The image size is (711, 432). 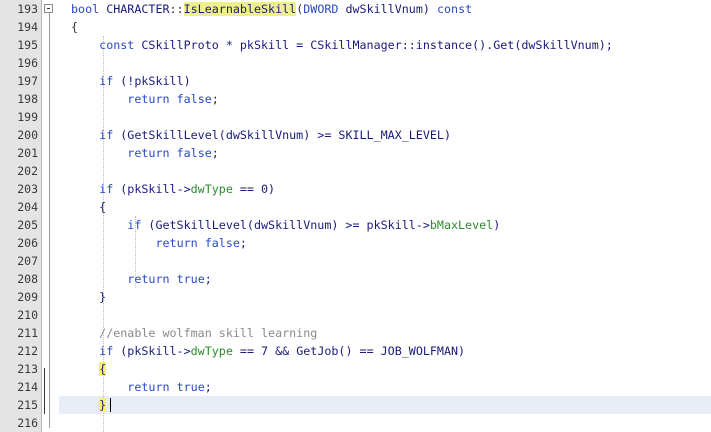 I want to click on code-line: 210, so click(x=355, y=315).